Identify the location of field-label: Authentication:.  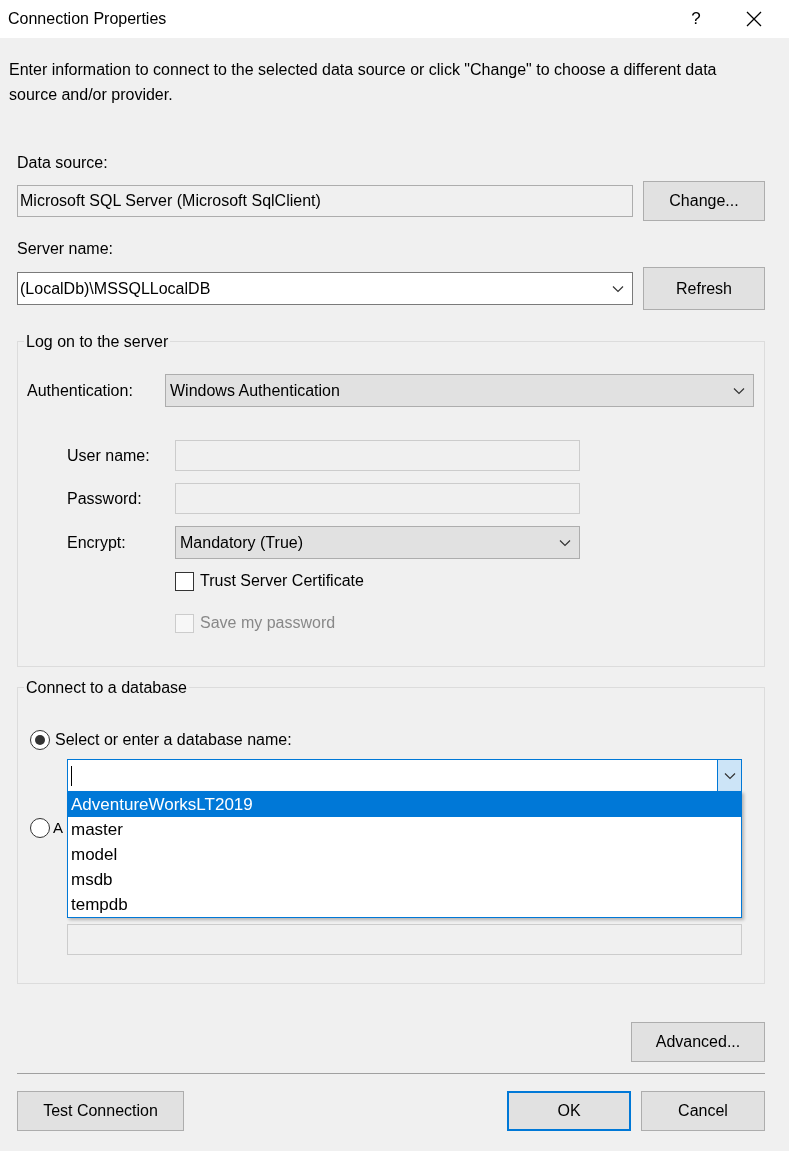
(80, 390).